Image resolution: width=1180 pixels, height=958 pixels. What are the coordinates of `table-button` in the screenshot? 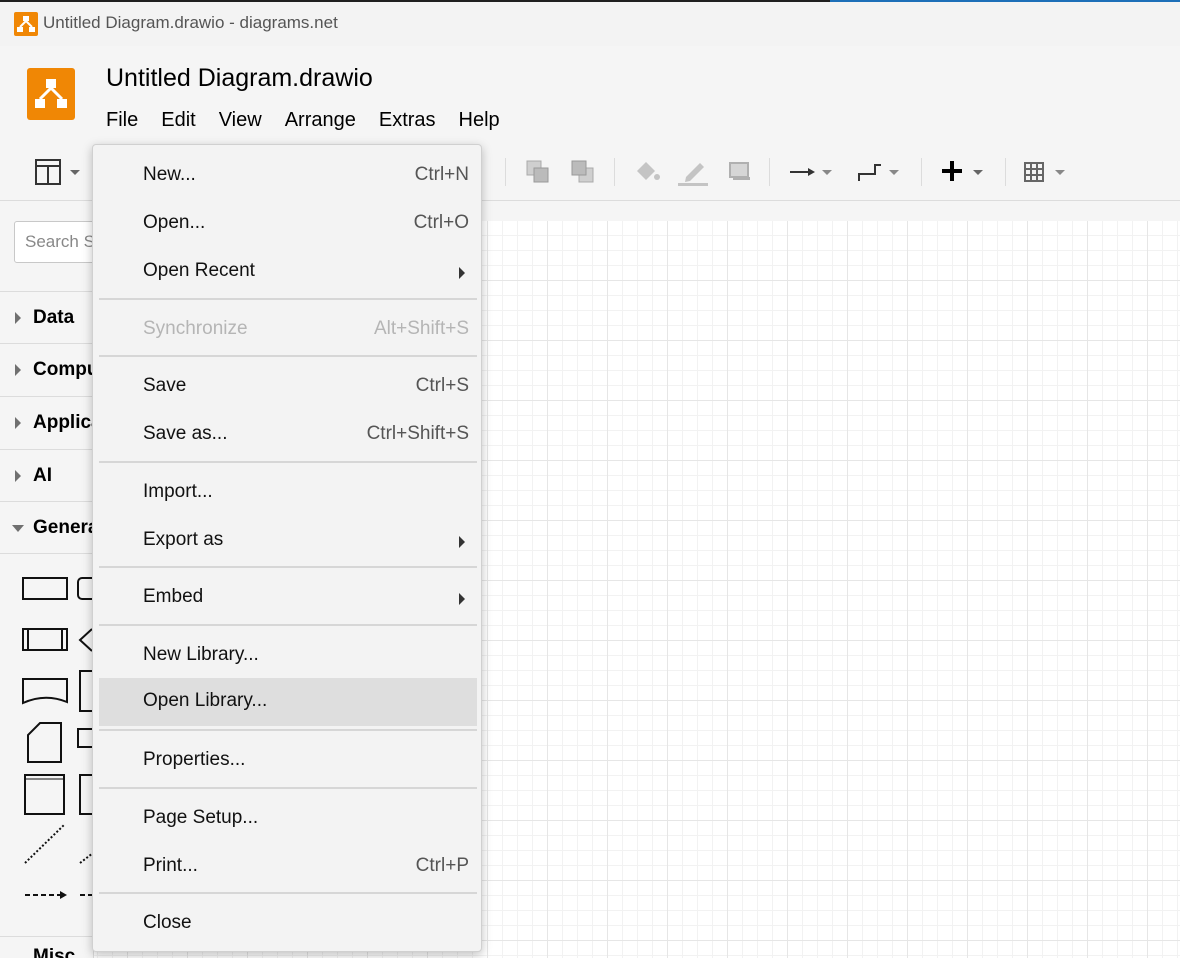 It's located at (1048, 172).